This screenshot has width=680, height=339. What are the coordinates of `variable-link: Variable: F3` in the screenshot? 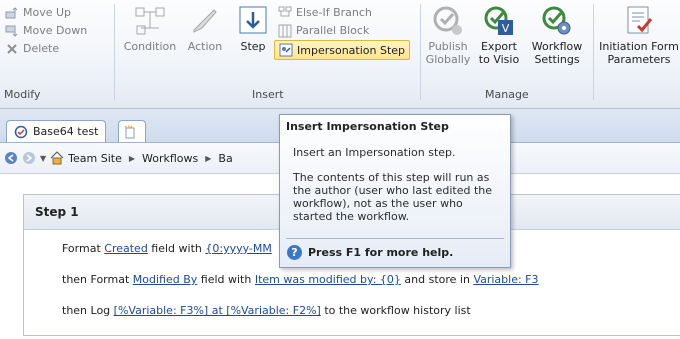 It's located at (505, 279).